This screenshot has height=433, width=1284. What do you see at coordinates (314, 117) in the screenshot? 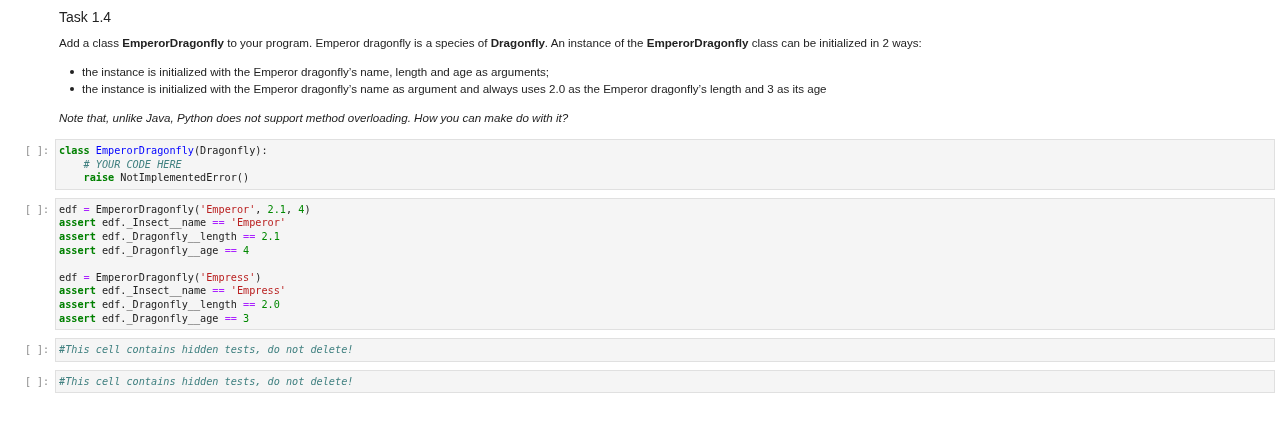
I see `task-note: Note that, unlike Java, Python does not support method overloading. How you can make do with it?` at bounding box center [314, 117].